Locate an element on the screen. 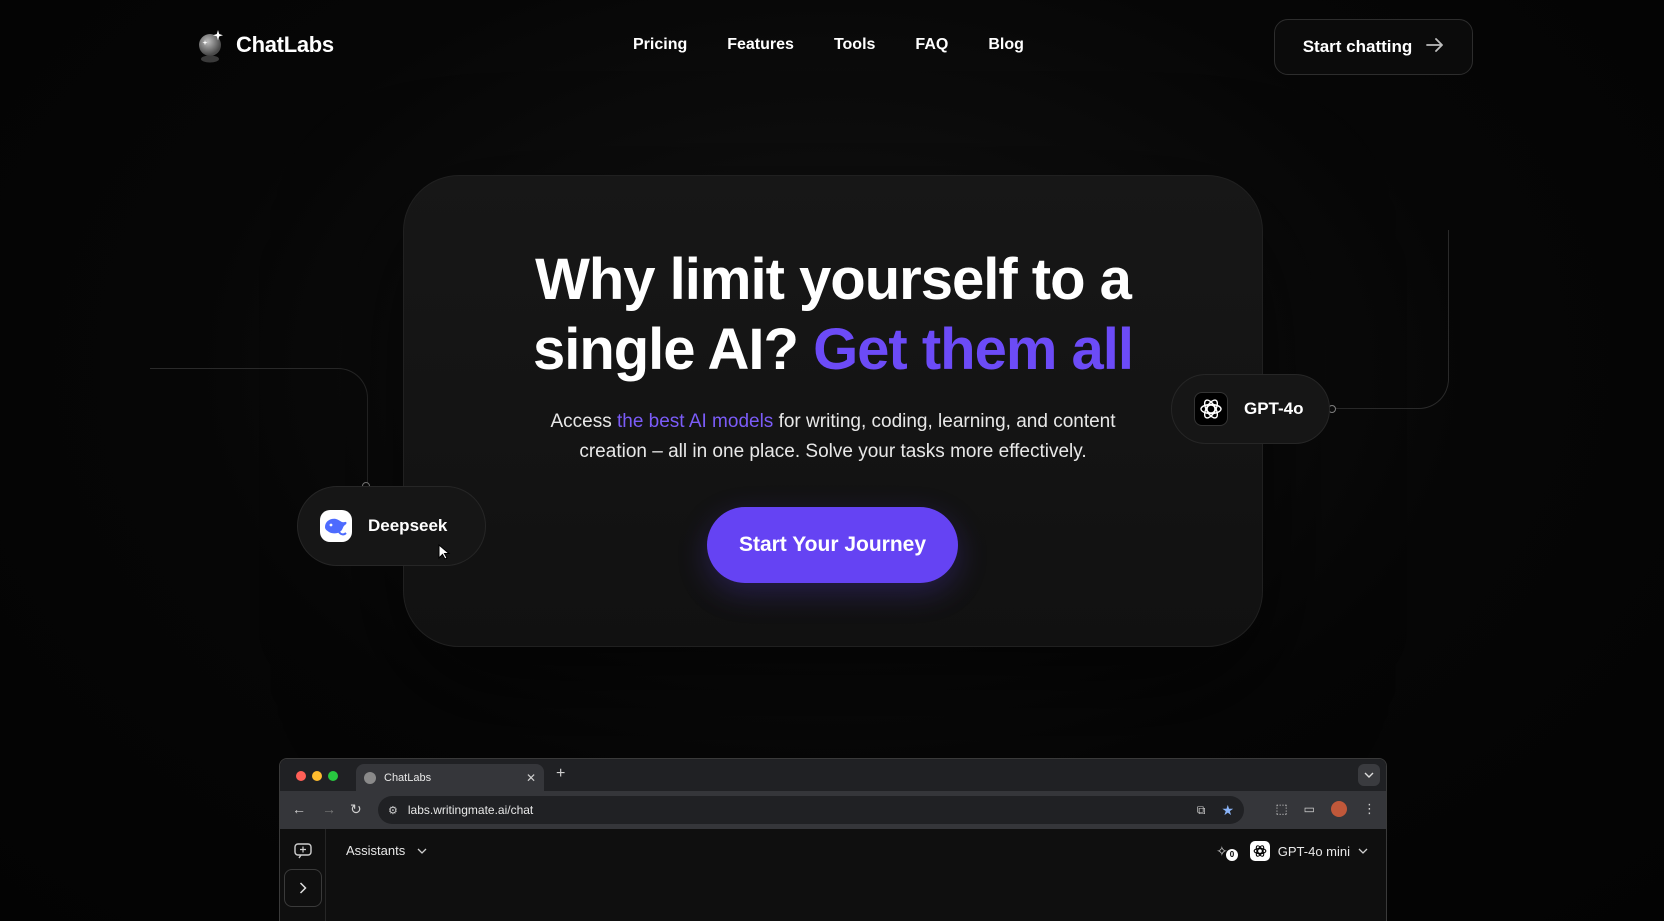 The width and height of the screenshot is (1664, 921). reload-icon: ↻ is located at coordinates (356, 809).